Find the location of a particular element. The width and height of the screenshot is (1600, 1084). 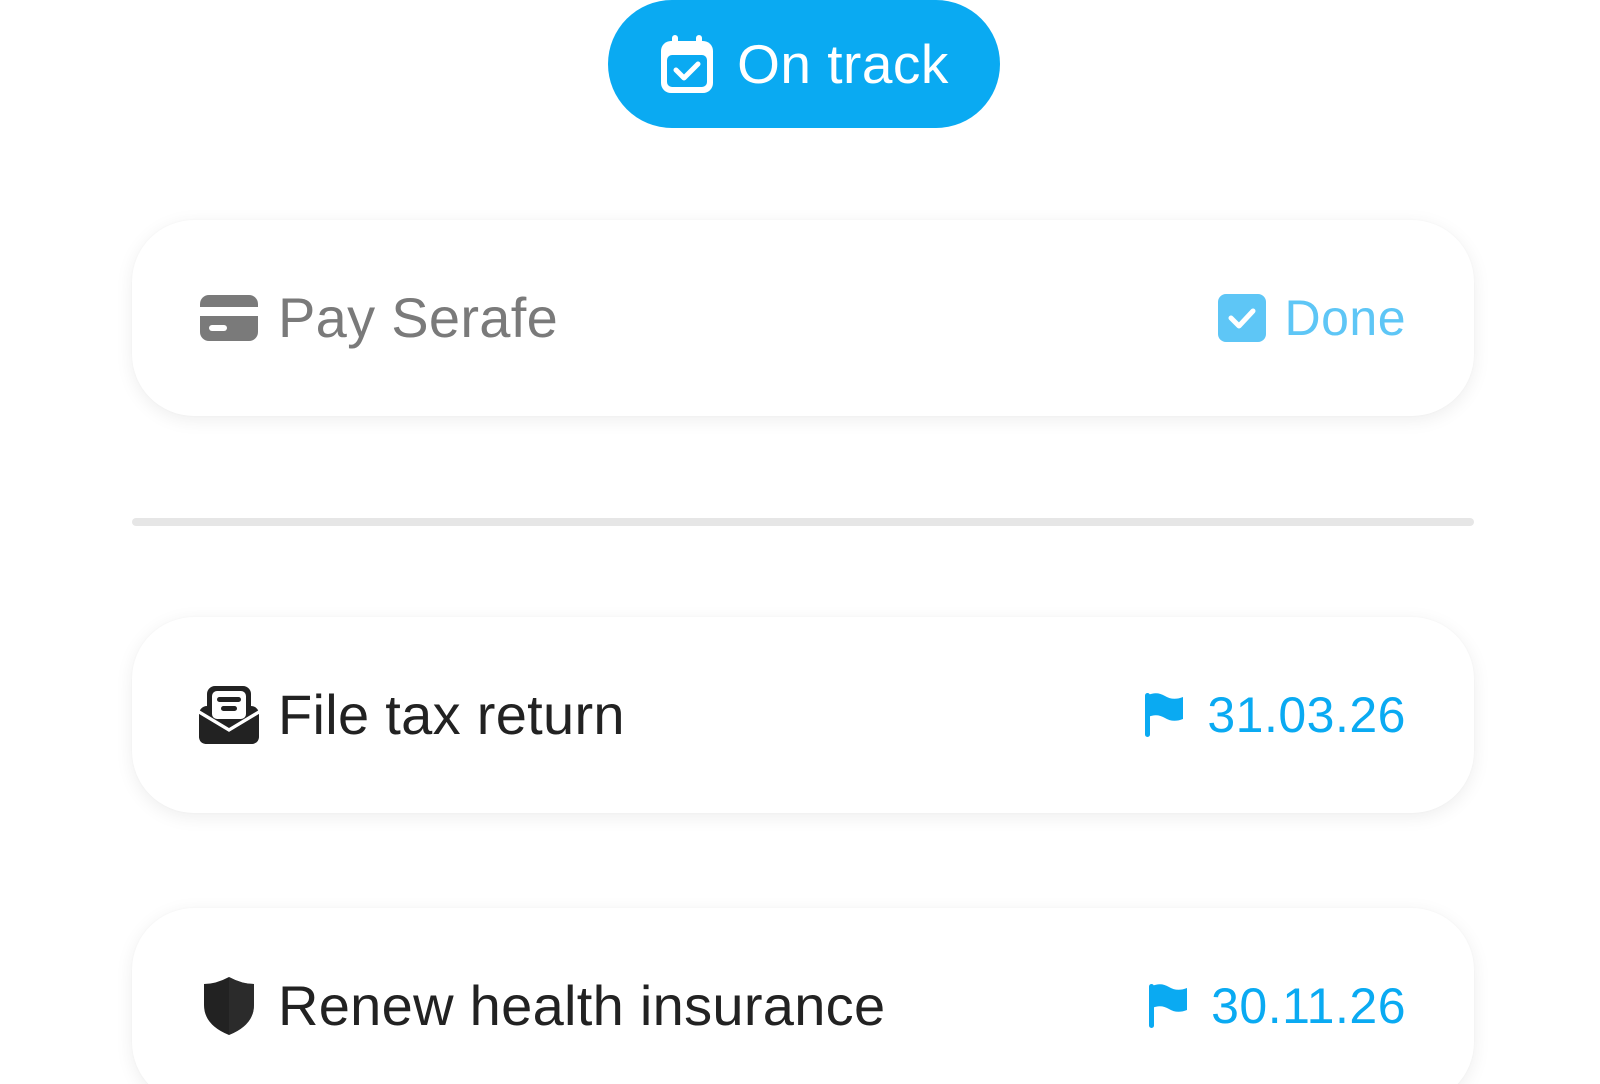

status-label: On track is located at coordinates (843, 63).